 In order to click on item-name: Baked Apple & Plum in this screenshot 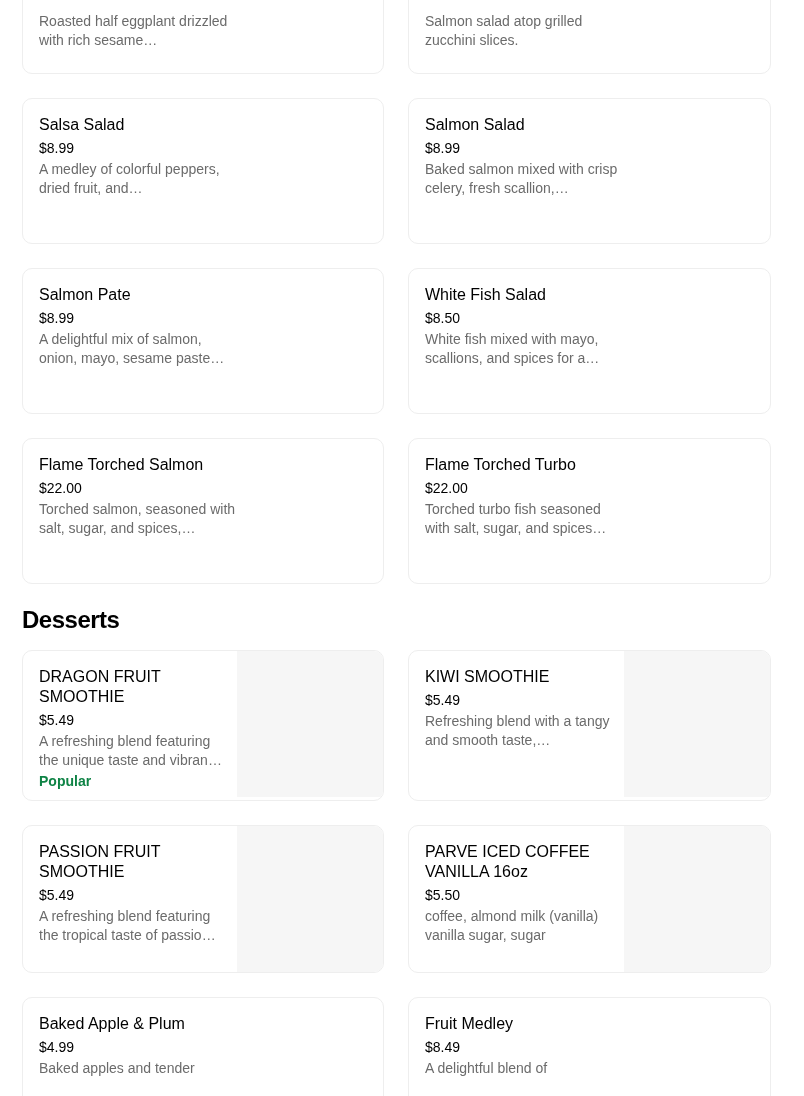, I will do `click(112, 1024)`.